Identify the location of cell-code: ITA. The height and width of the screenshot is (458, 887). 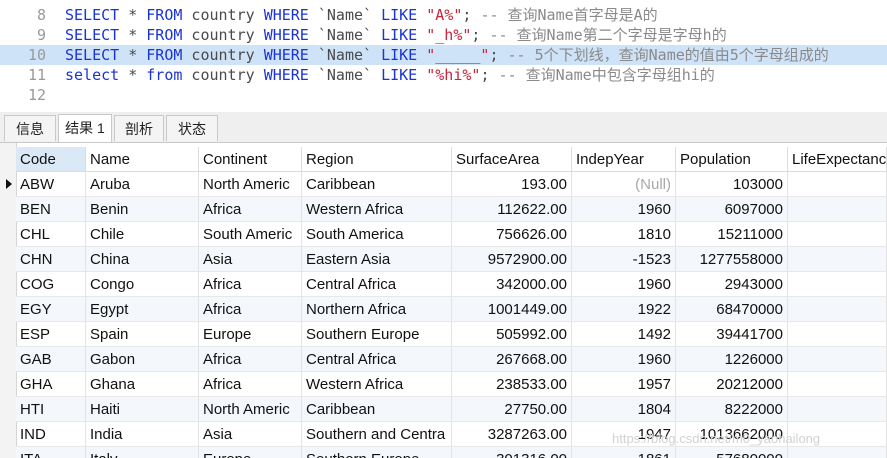
(51, 452).